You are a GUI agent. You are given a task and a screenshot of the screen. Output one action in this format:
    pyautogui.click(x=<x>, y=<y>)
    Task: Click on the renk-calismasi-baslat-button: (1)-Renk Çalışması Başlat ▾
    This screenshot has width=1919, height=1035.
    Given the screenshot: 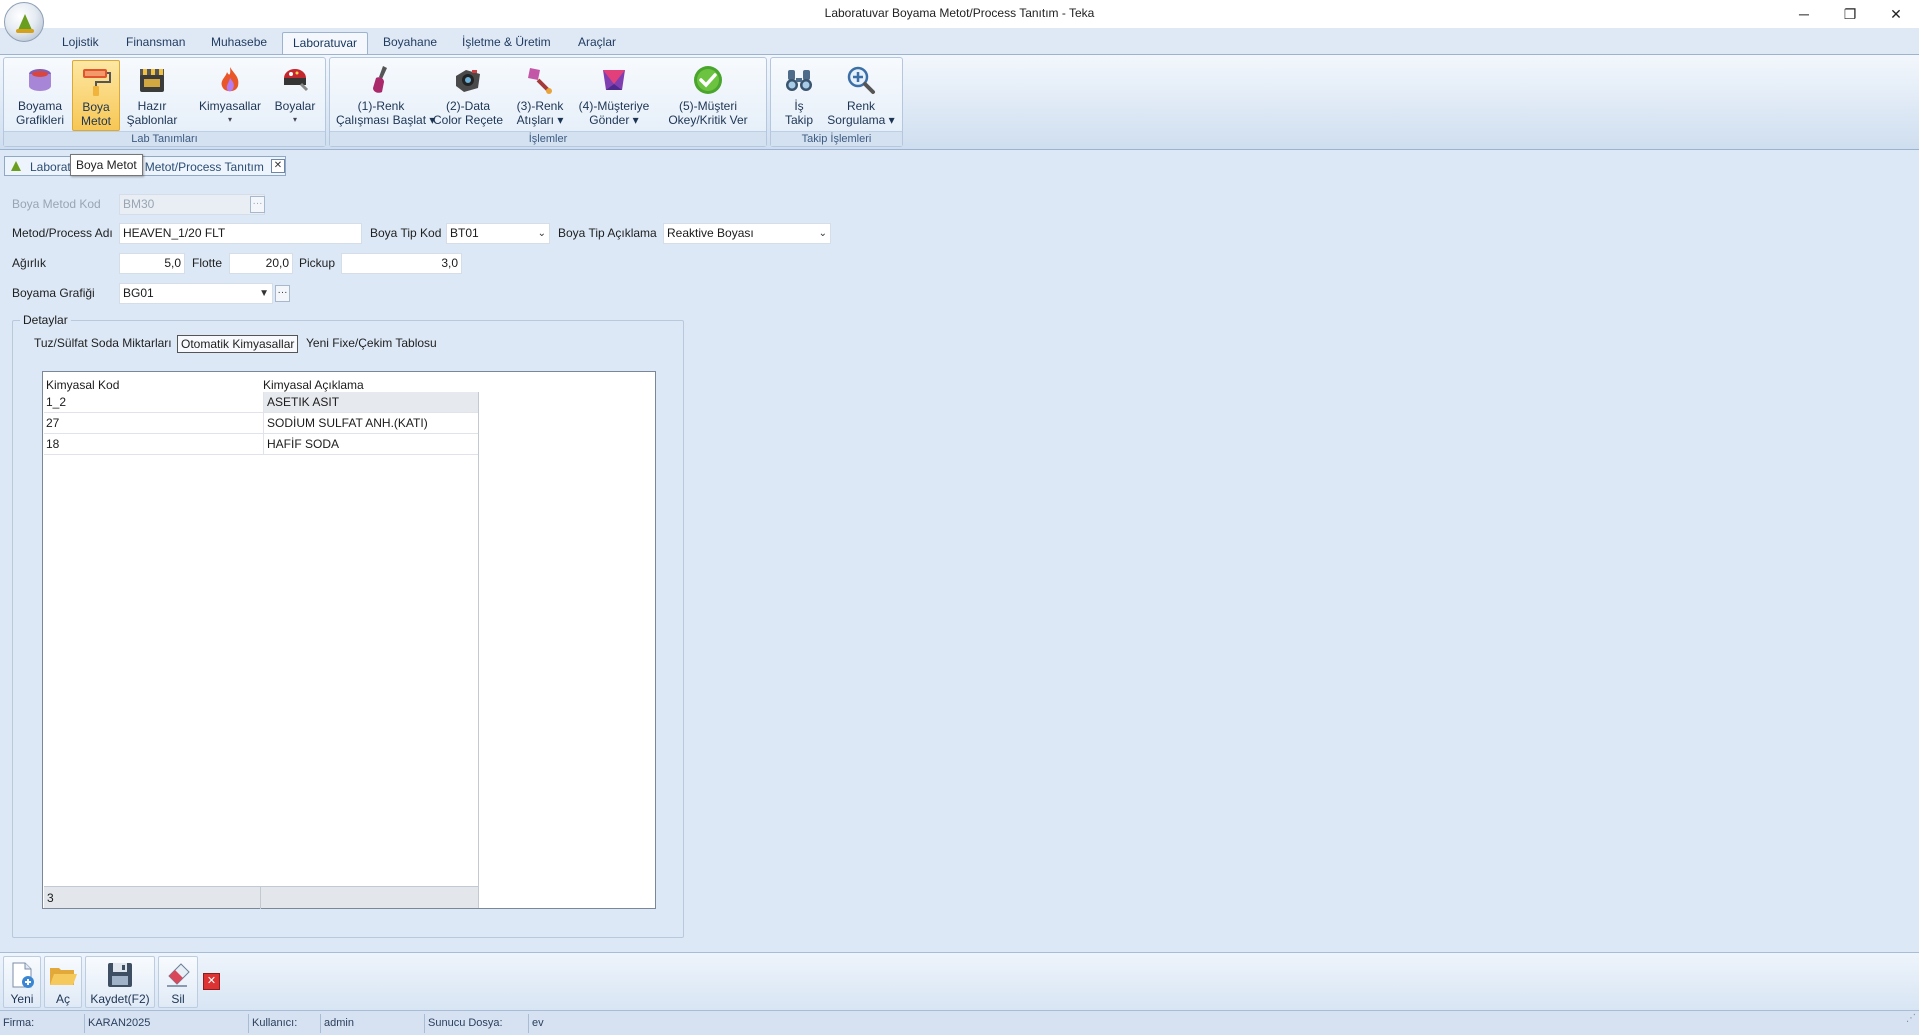 What is the action you would take?
    pyautogui.click(x=385, y=95)
    